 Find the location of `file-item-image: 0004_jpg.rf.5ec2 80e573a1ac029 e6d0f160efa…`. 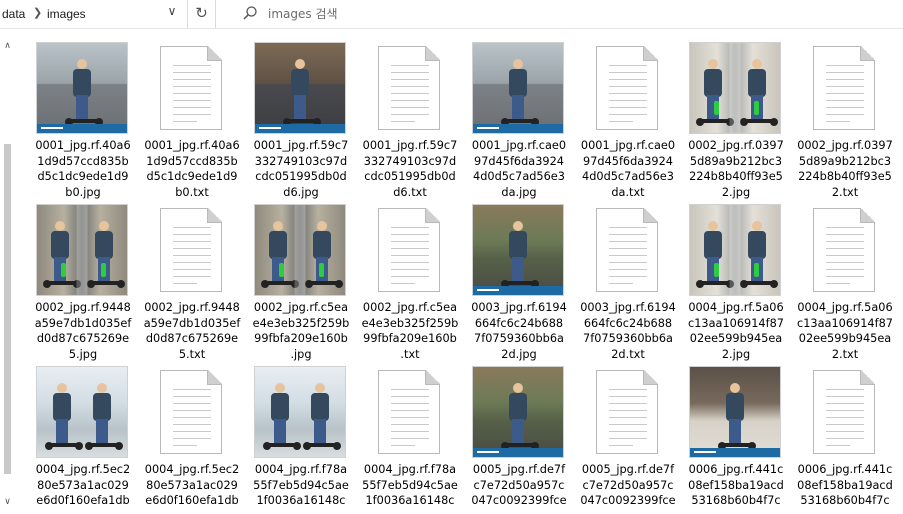

file-item-image: 0004_jpg.rf.5ec2 80e573a1ac029 e6d0f160efa… is located at coordinates (83, 439).